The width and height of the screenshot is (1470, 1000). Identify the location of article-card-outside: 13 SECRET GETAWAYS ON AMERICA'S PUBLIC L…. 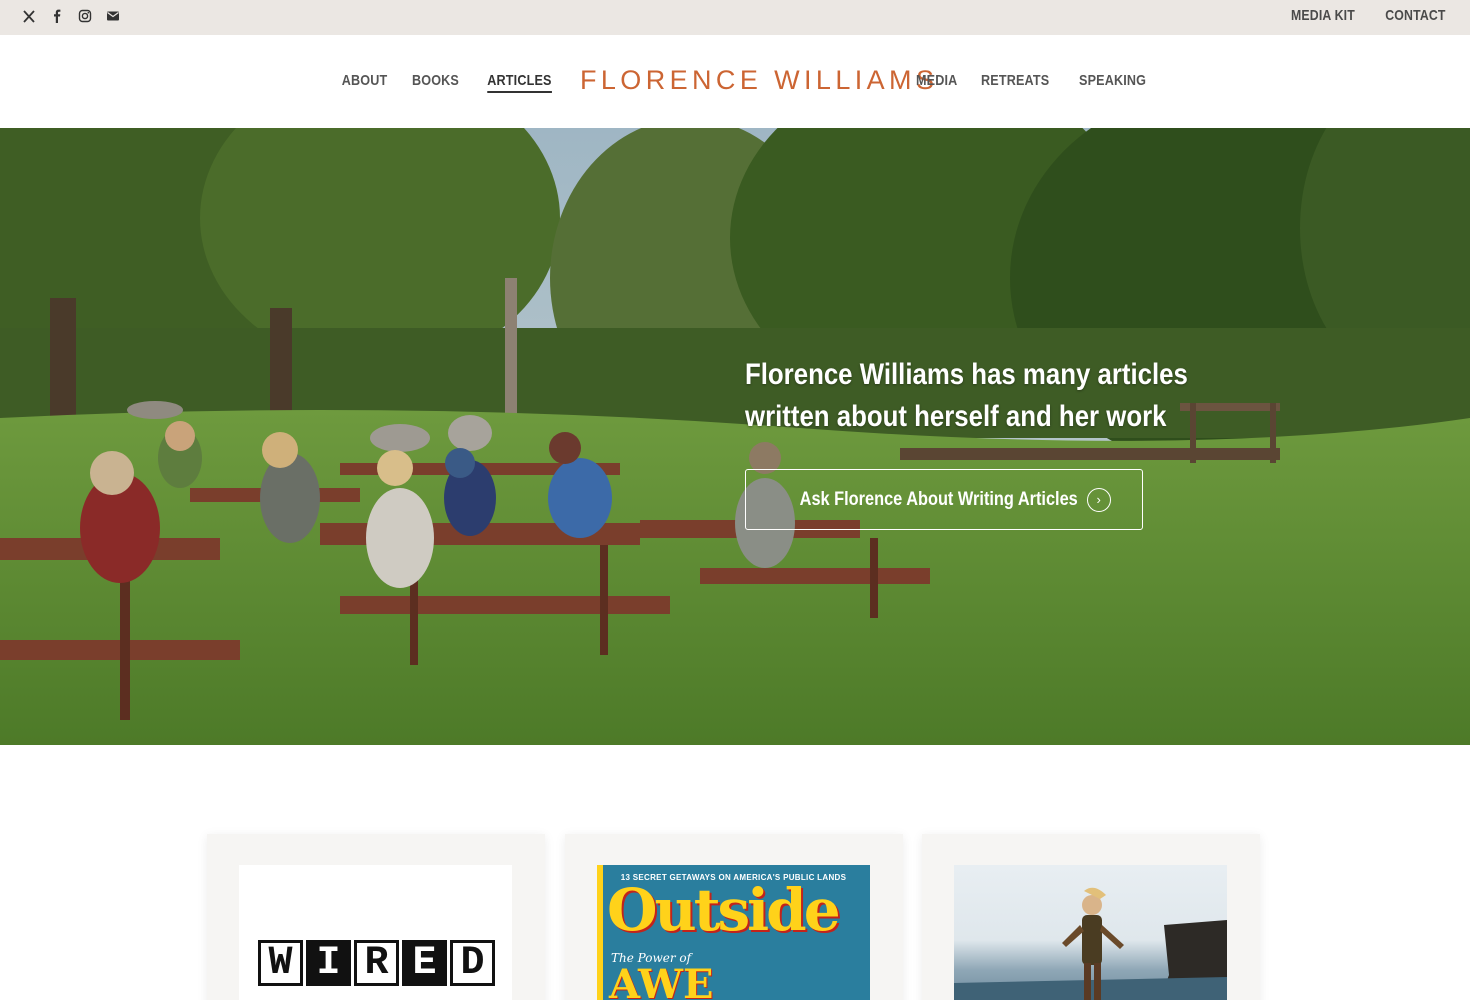
(734, 917).